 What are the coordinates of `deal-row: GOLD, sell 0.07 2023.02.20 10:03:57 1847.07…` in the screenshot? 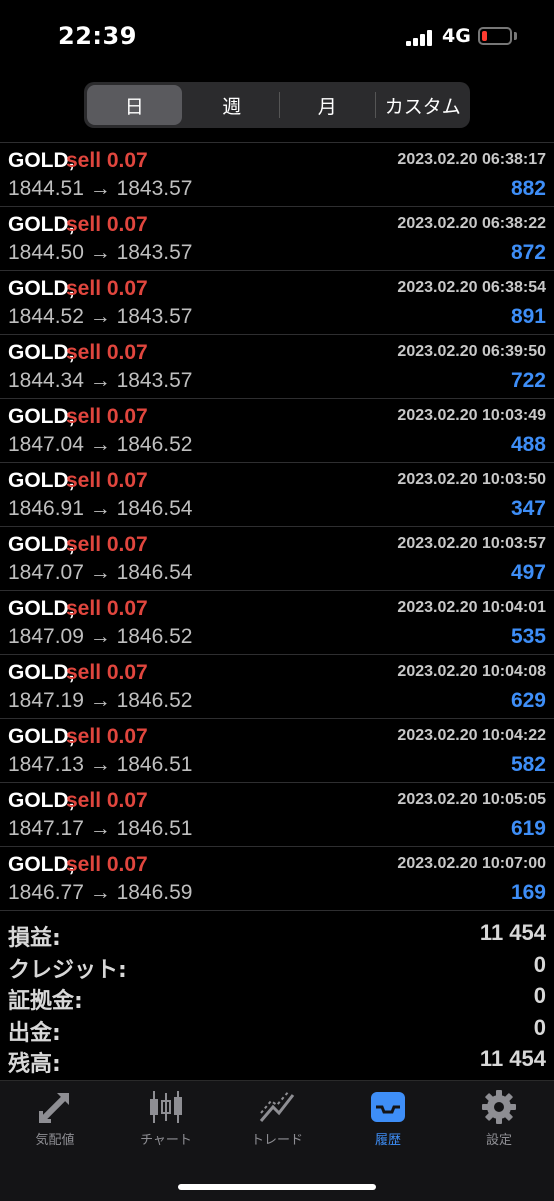 It's located at (277, 559).